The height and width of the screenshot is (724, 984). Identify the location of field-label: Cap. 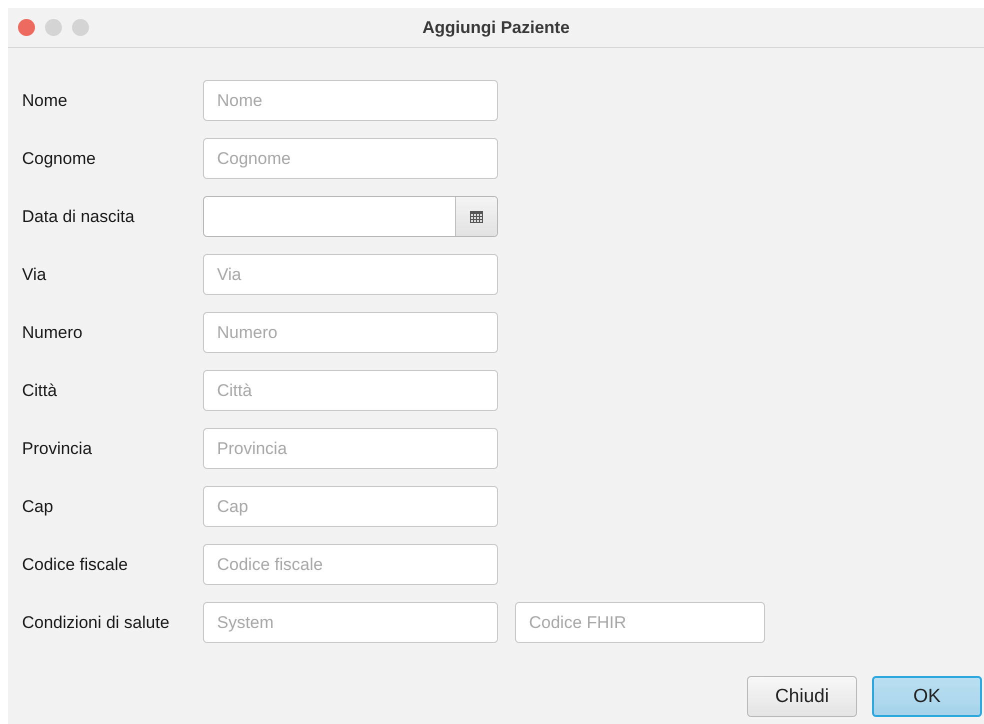
(38, 506).